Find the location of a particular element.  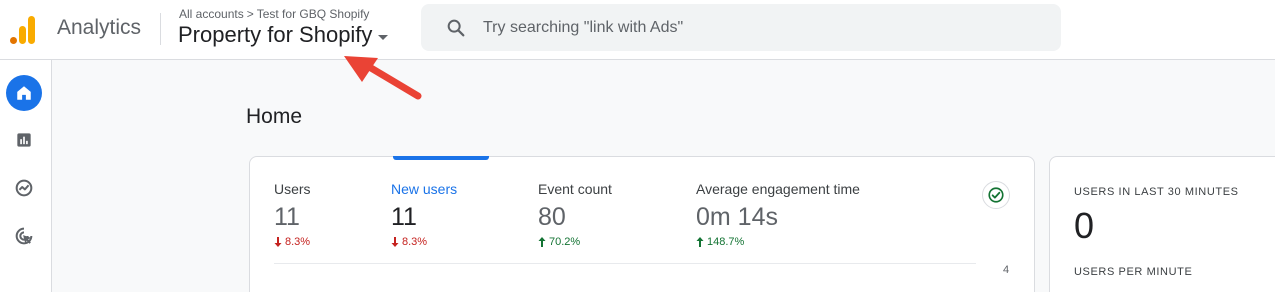

metric-average-engagement-time: Average engagement time 0m 14s 148.7% is located at coordinates (778, 214).